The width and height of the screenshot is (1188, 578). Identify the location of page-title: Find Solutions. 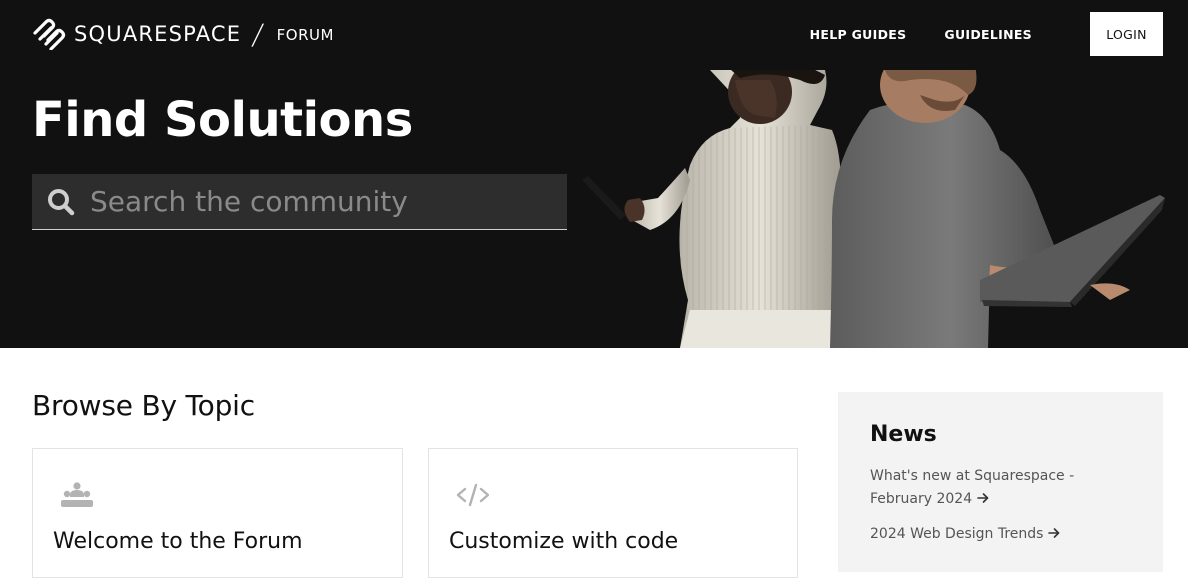
(222, 120).